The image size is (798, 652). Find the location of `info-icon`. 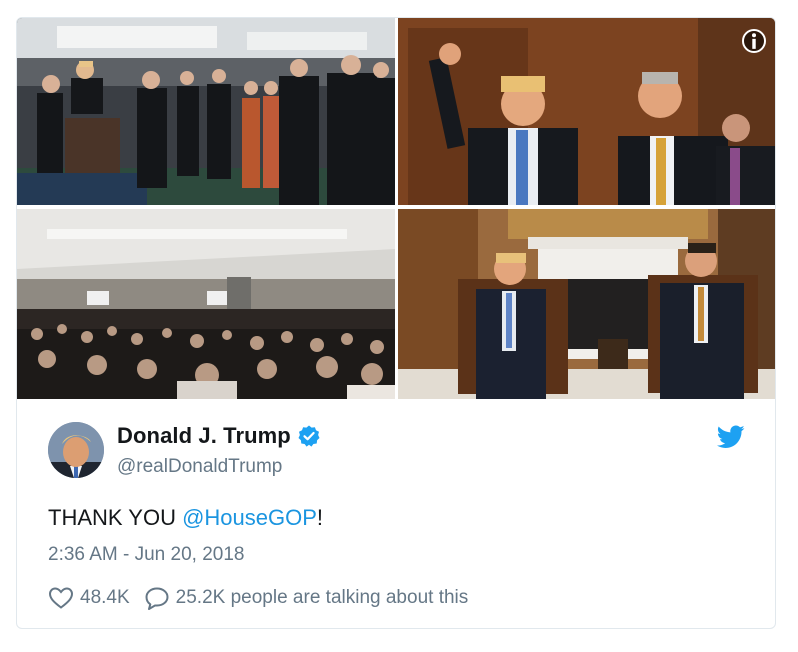

info-icon is located at coordinates (754, 41).